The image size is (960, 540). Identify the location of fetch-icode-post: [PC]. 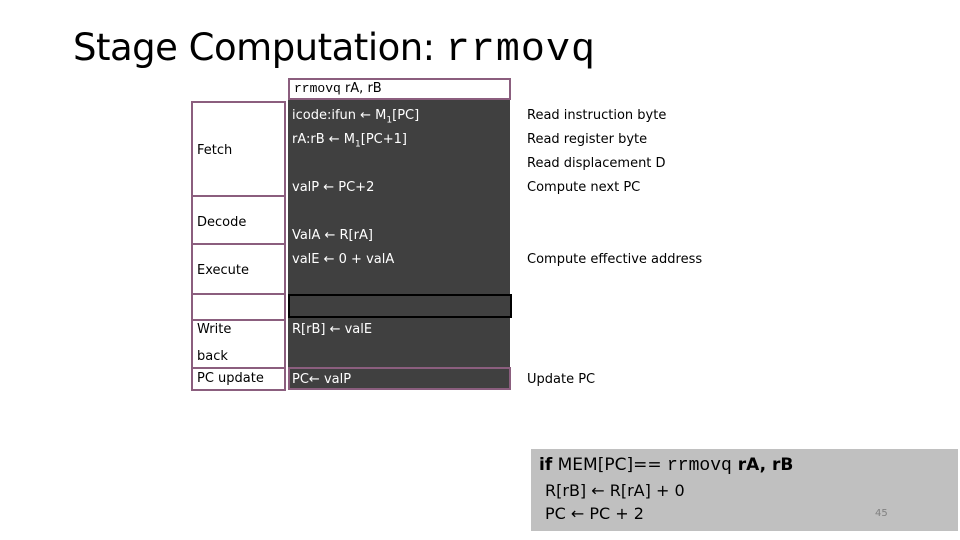
(406, 115).